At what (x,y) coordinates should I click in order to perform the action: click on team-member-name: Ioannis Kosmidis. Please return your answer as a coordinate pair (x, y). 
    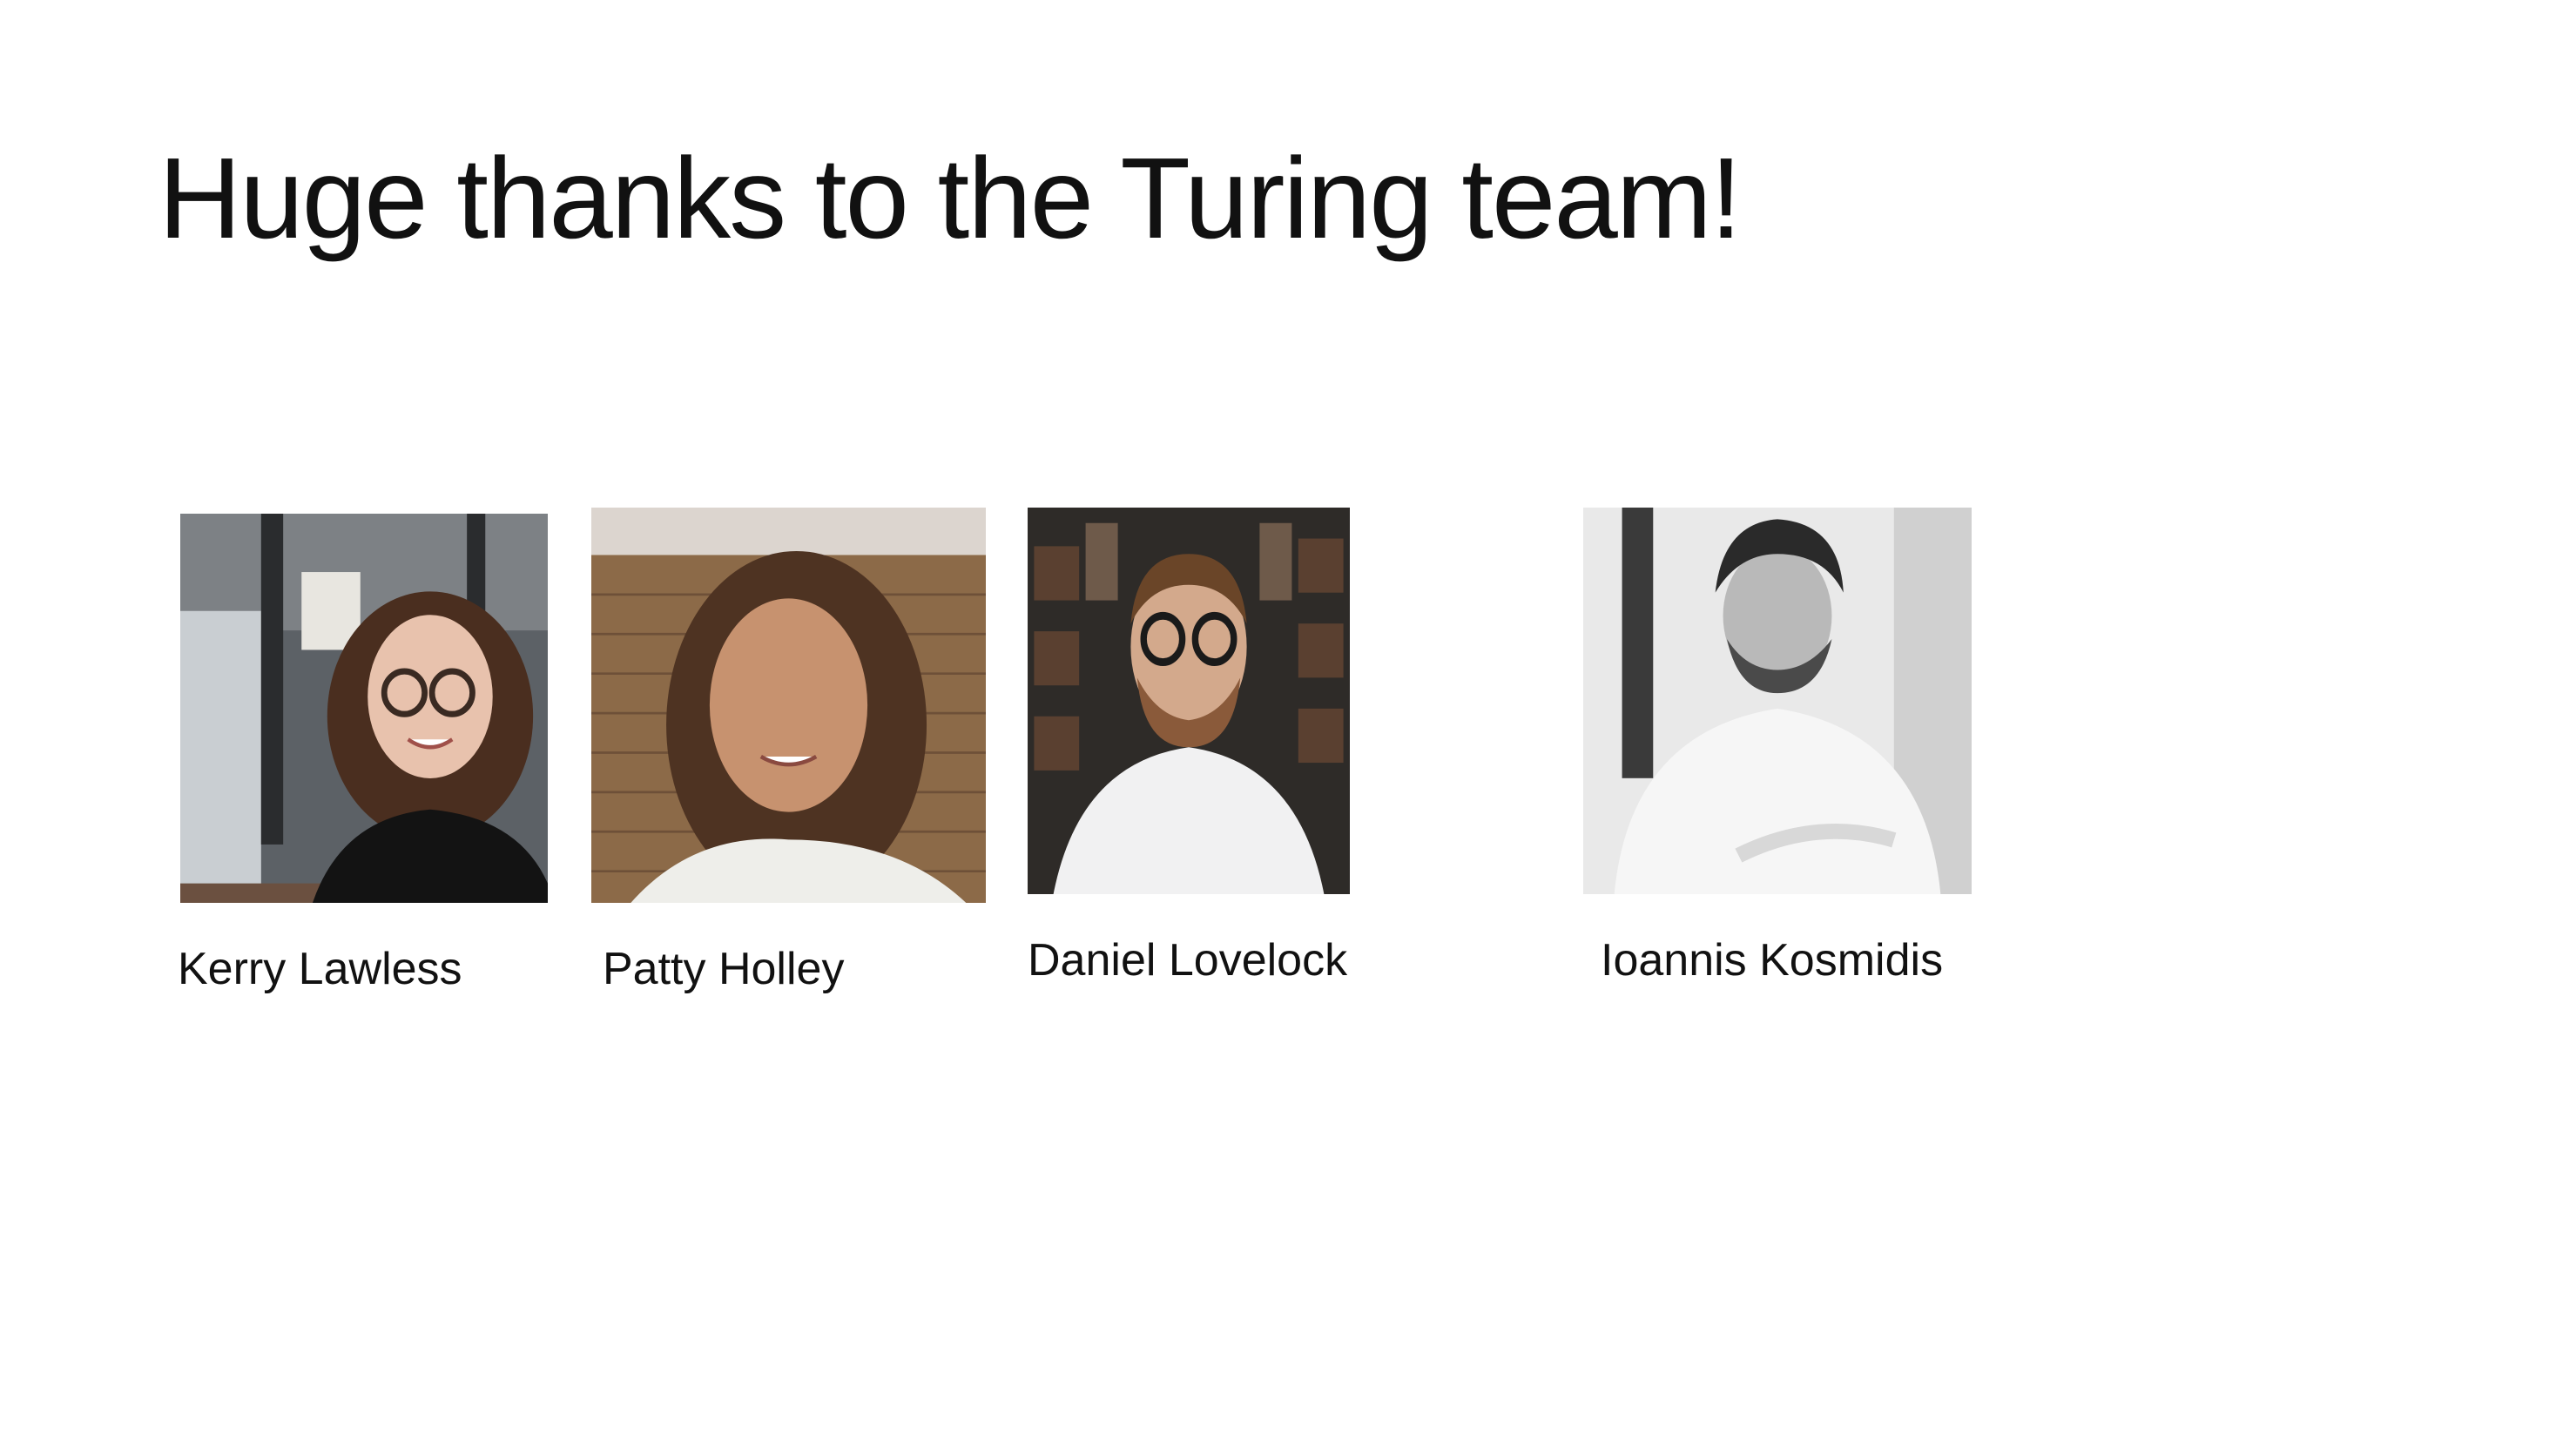
    Looking at the image, I should click on (1772, 960).